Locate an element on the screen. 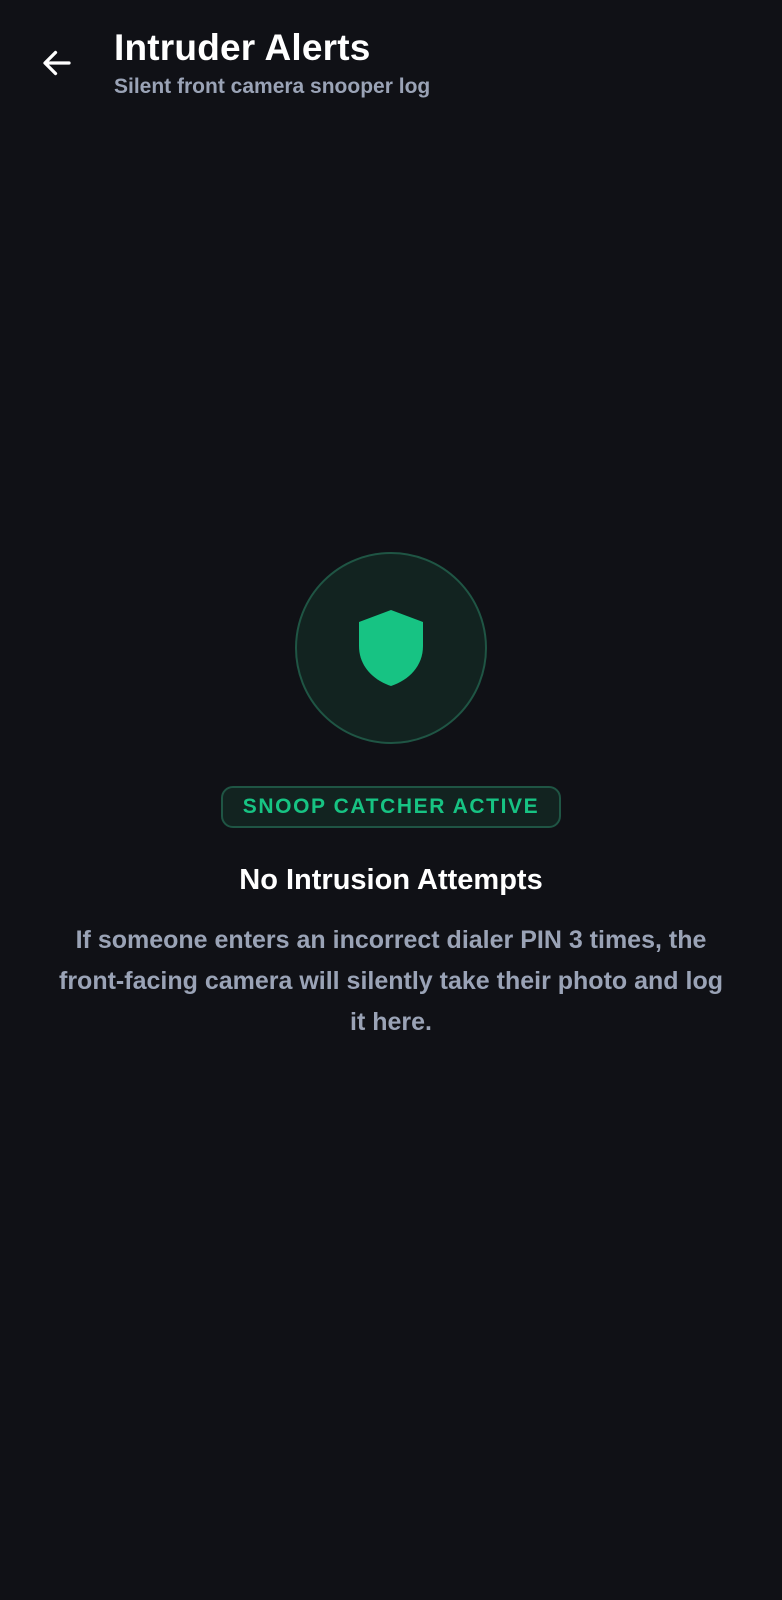 The height and width of the screenshot is (1600, 782). shield-icon is located at coordinates (391, 648).